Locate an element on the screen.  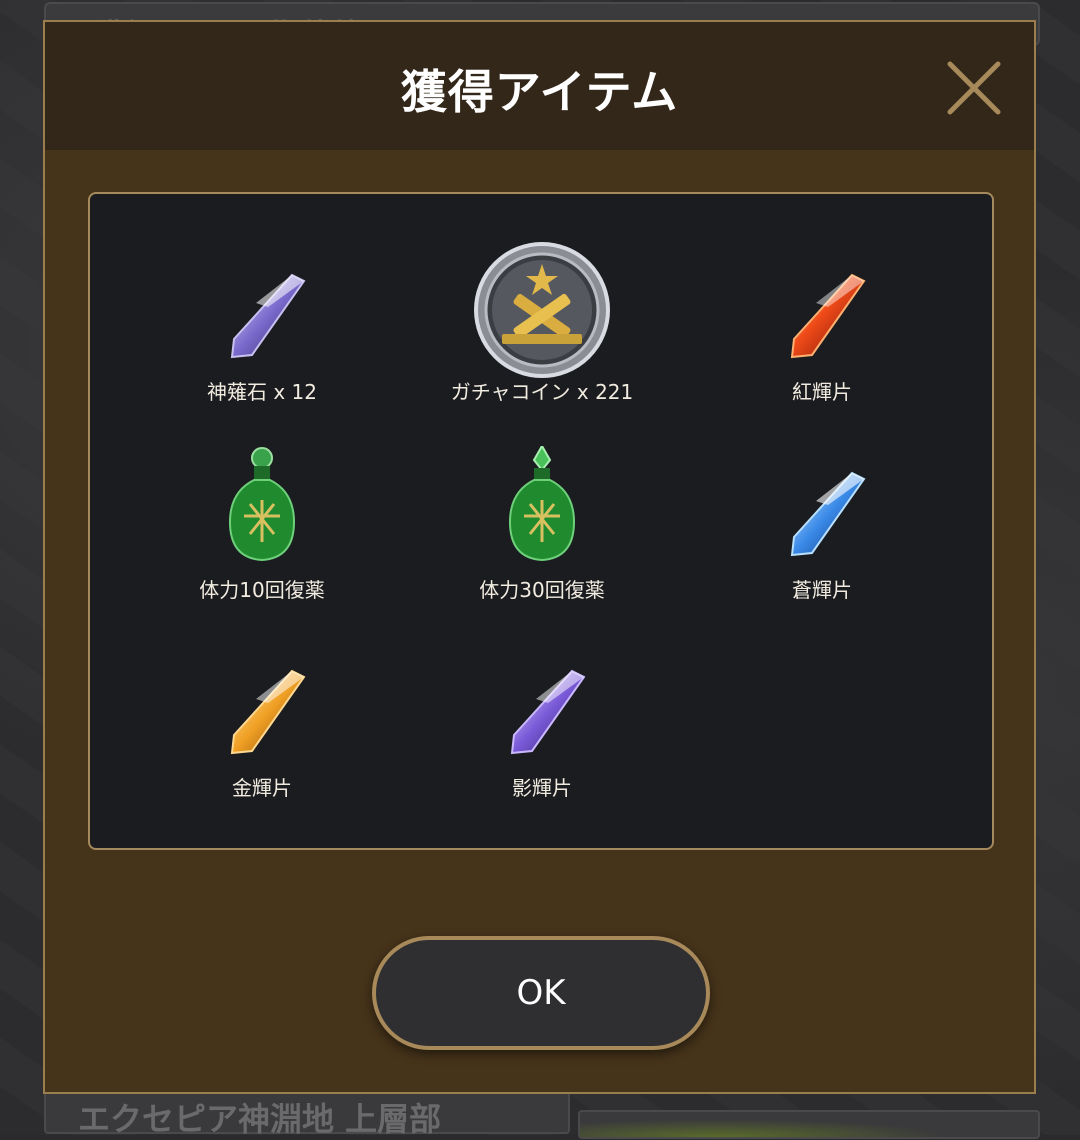
gacha-coin-icon is located at coordinates (542, 310).